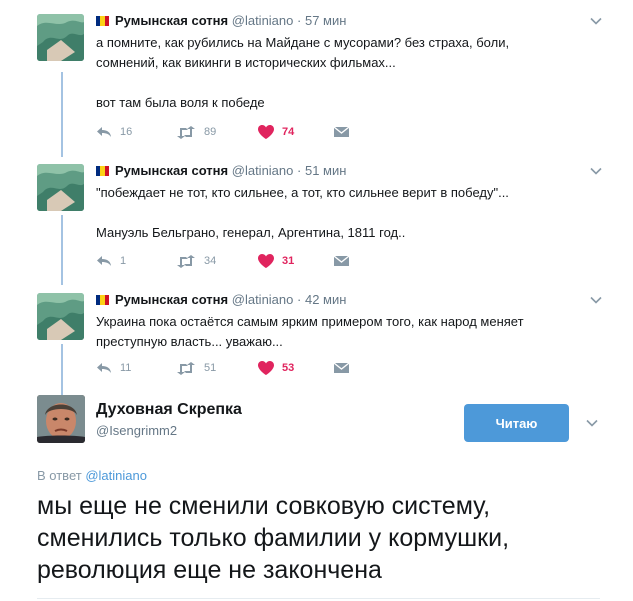  What do you see at coordinates (126, 368) in the screenshot?
I see `reply-count: 11` at bounding box center [126, 368].